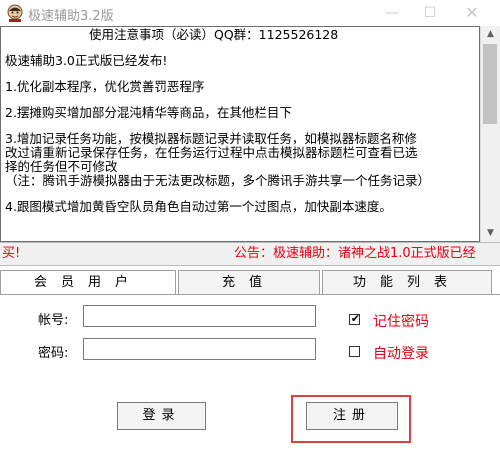 The image size is (500, 451). I want to click on monk-avatar-icon, so click(15, 13).